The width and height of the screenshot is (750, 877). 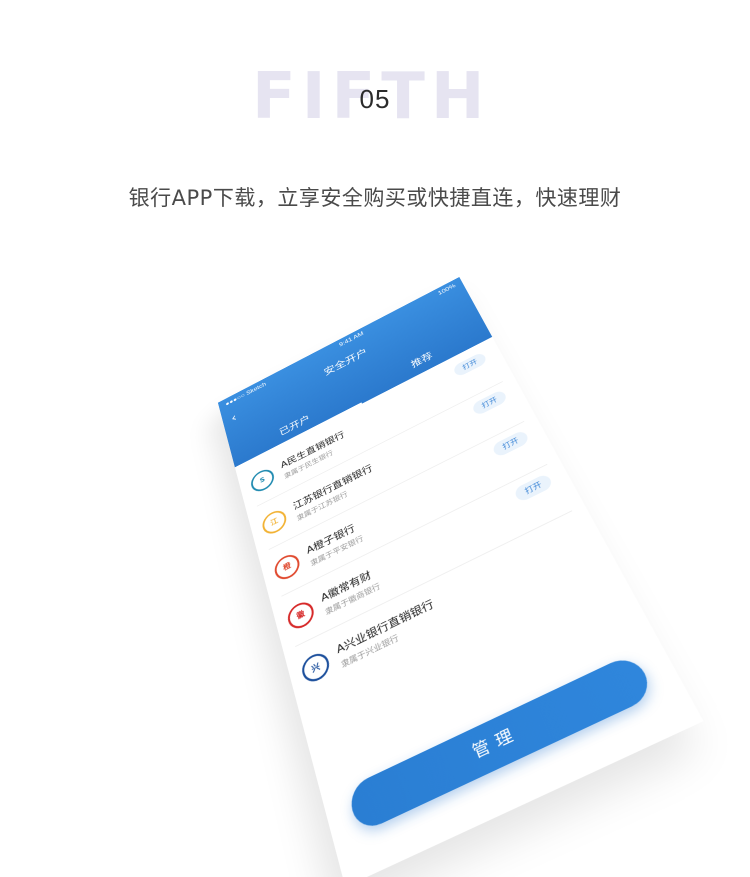 What do you see at coordinates (501, 743) in the screenshot?
I see `manage-button: 管理` at bounding box center [501, 743].